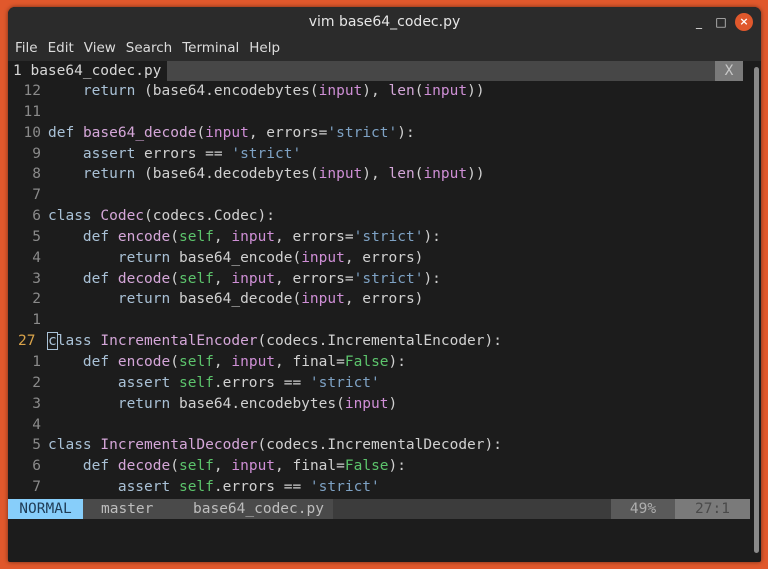 This screenshot has width=768, height=569. I want to click on code-line: 1 def encode(self, input, final=False):, so click(375, 362).